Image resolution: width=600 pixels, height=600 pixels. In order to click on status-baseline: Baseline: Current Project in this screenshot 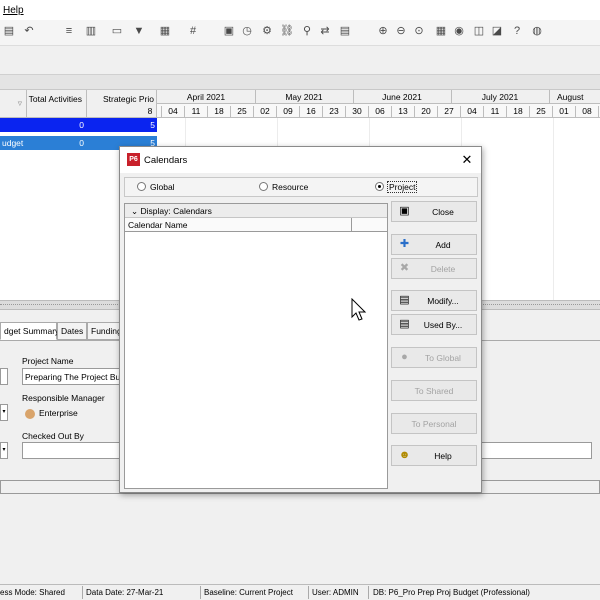, I will do `click(248, 592)`.